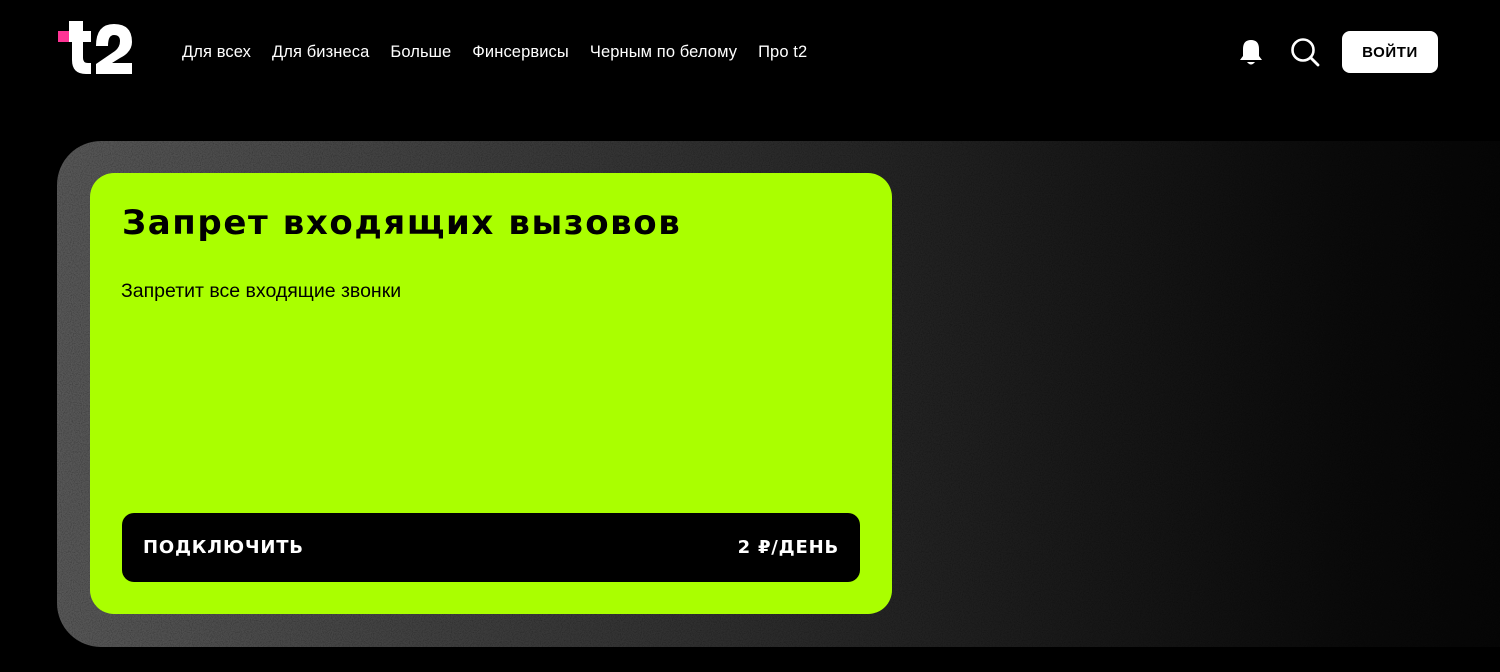  What do you see at coordinates (216, 52) in the screenshot?
I see `nav-item-for-everyone: Для всех` at bounding box center [216, 52].